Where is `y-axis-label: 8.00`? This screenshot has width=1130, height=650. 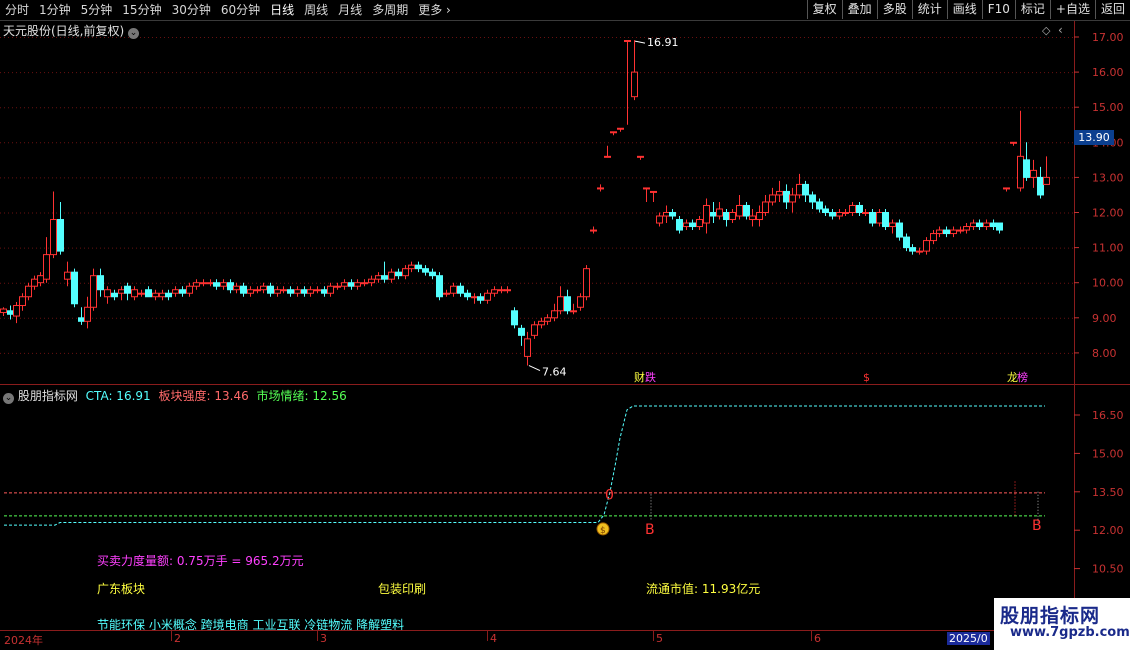 y-axis-label: 8.00 is located at coordinates (1104, 353).